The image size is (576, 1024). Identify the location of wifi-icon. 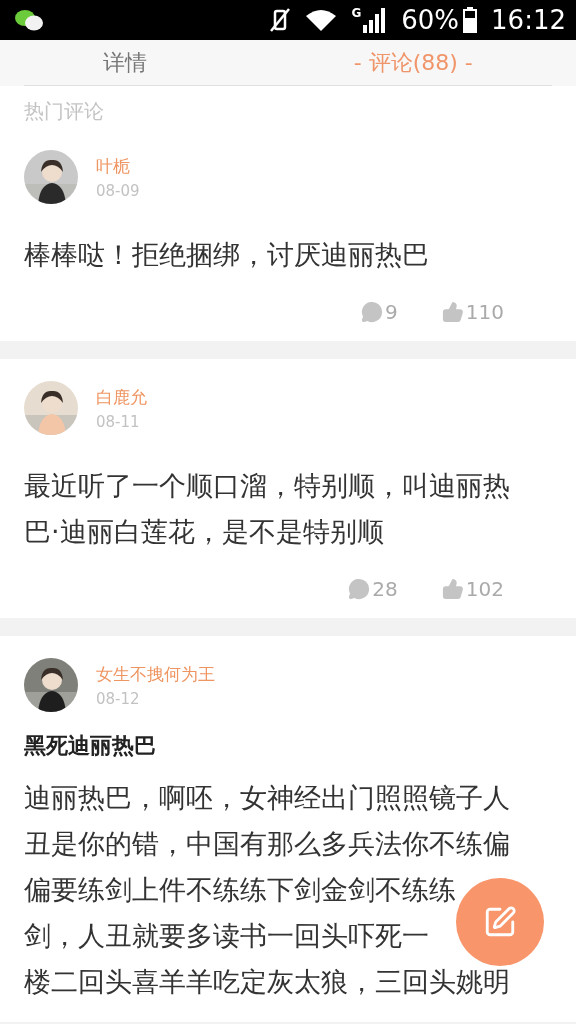
(321, 20).